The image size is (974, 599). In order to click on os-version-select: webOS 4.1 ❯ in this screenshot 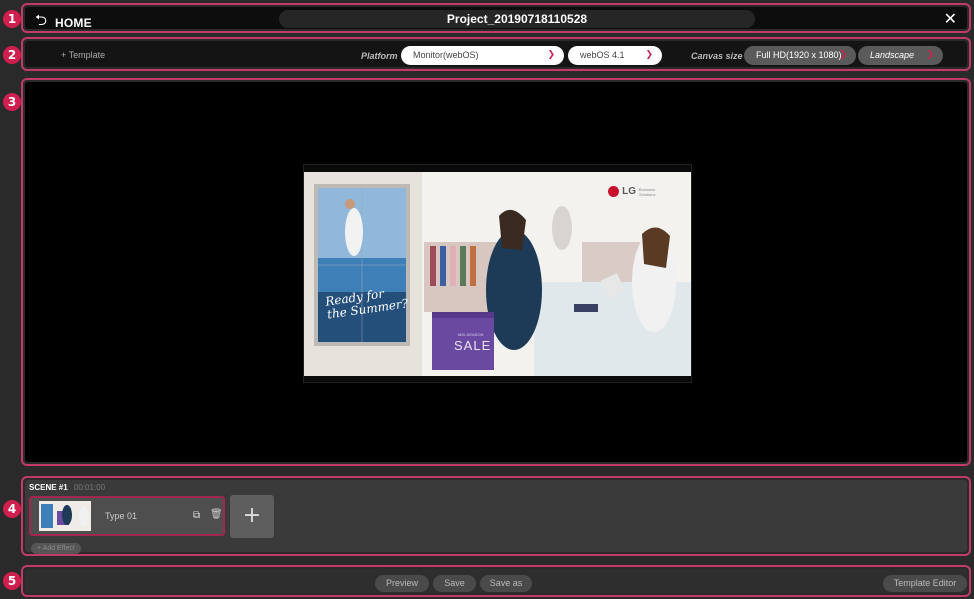, I will do `click(615, 55)`.